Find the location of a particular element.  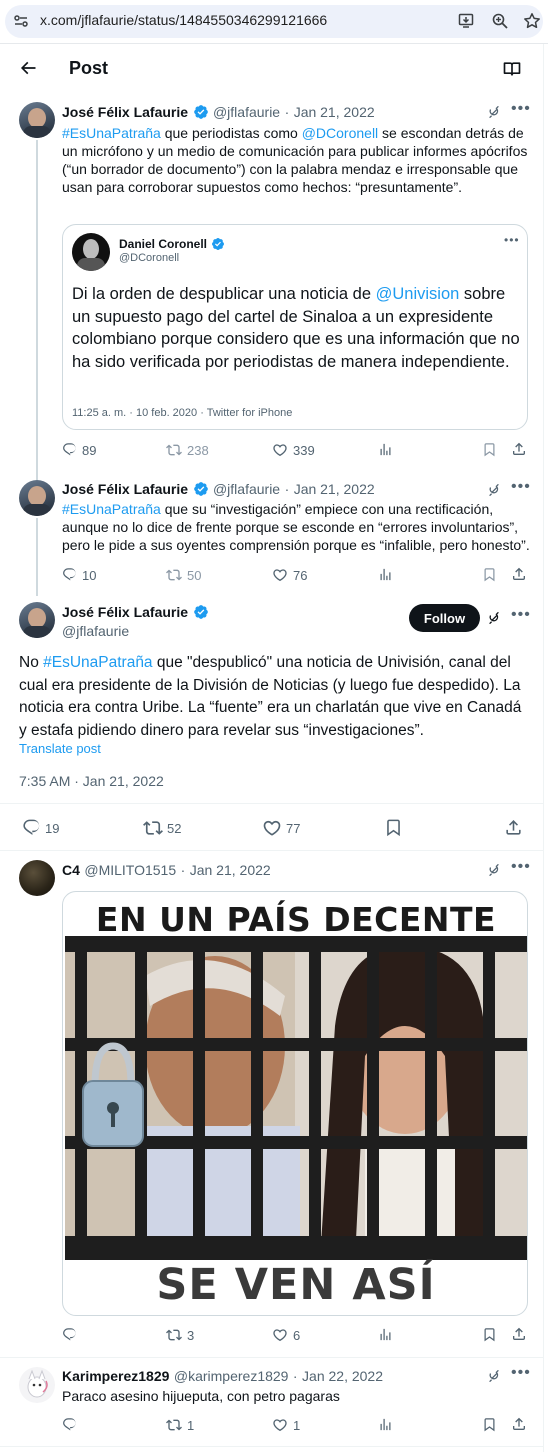

site-settings-icon is located at coordinates (21, 21).